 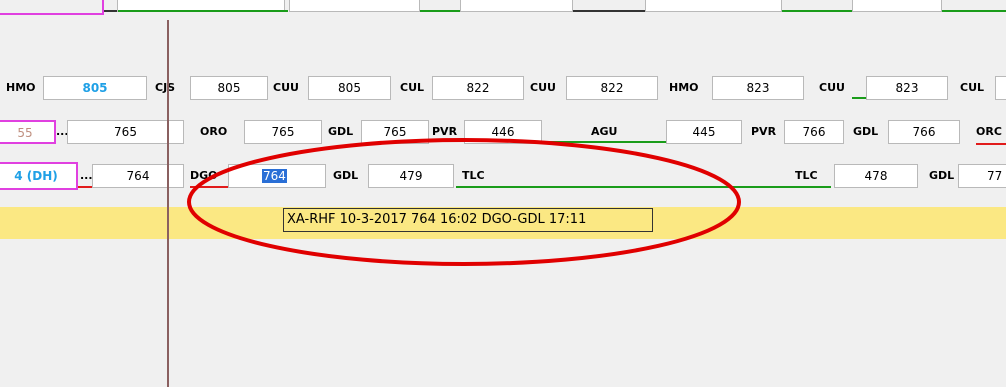 I want to click on station-code: ORC, so click(x=989, y=131).